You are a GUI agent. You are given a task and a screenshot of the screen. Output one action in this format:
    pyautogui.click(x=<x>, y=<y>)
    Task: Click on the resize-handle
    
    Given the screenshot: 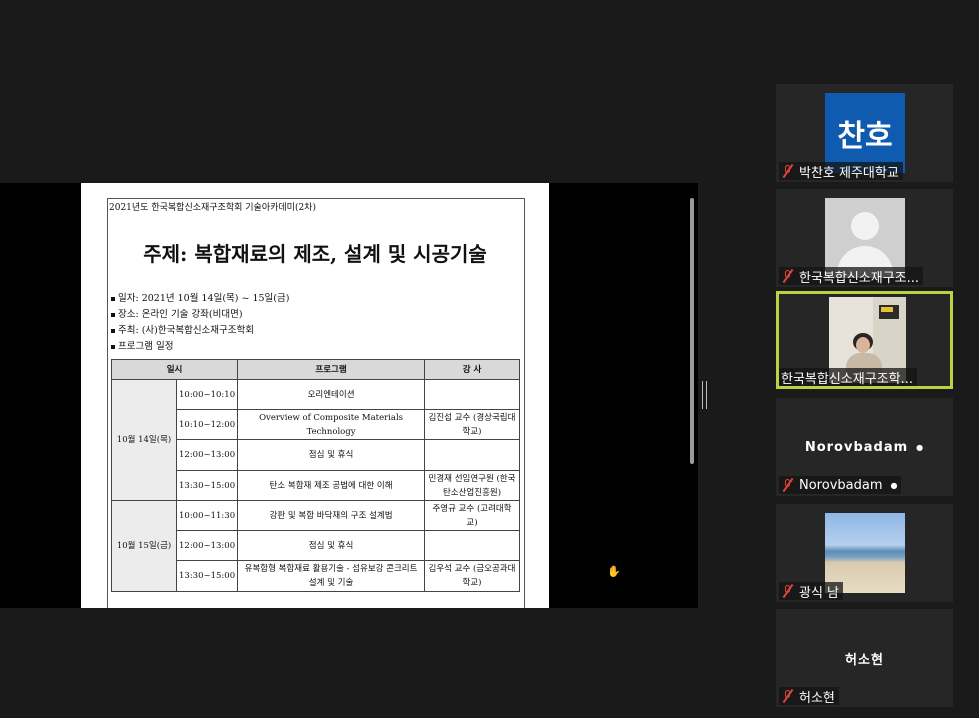 What is the action you would take?
    pyautogui.click(x=705, y=395)
    